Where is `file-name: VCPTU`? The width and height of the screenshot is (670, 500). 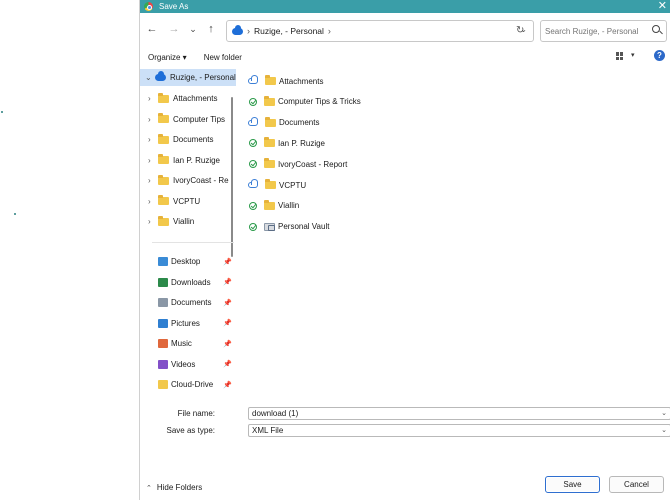 file-name: VCPTU is located at coordinates (293, 185).